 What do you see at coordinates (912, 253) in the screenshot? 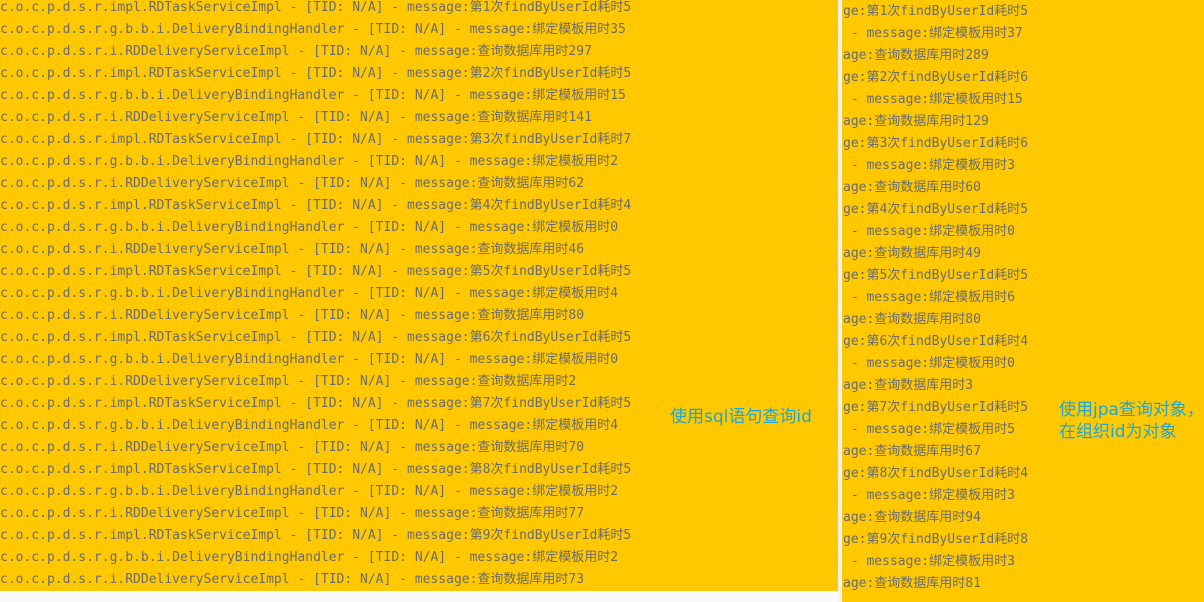
I see `right-log-line: age:查询数据库用时49` at bounding box center [912, 253].